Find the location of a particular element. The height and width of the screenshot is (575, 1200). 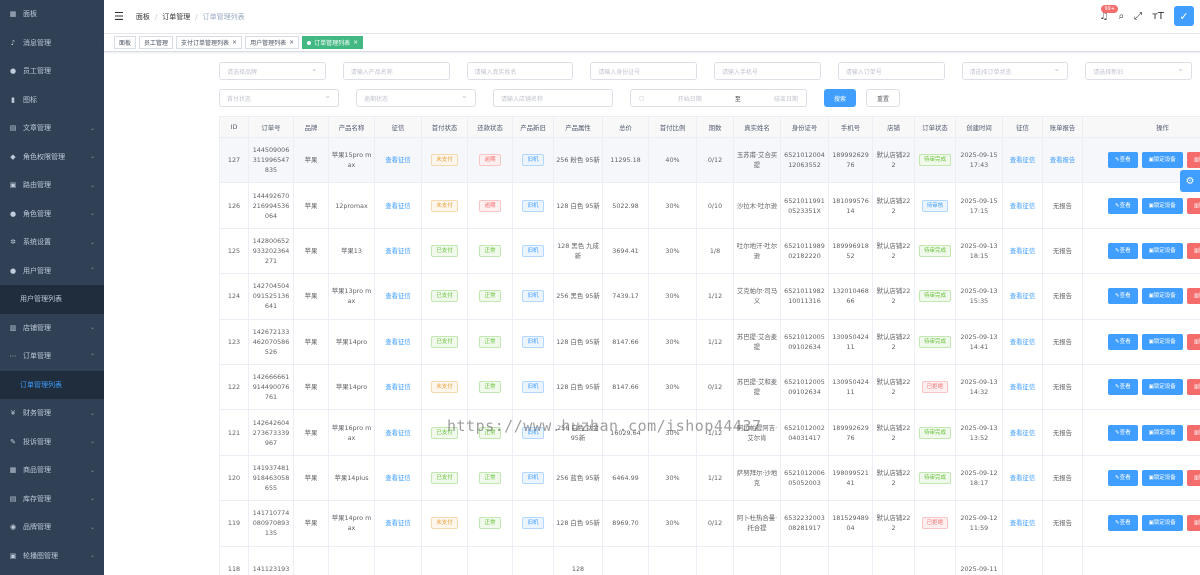

filter-input: 请输入真实姓名 is located at coordinates (520, 71).